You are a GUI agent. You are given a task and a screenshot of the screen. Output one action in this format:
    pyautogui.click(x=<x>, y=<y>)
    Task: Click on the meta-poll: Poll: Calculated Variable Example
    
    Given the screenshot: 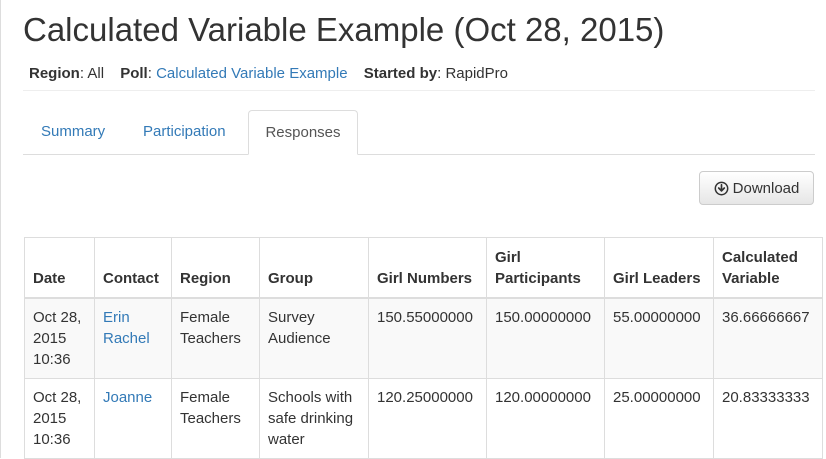 What is the action you would take?
    pyautogui.click(x=234, y=73)
    